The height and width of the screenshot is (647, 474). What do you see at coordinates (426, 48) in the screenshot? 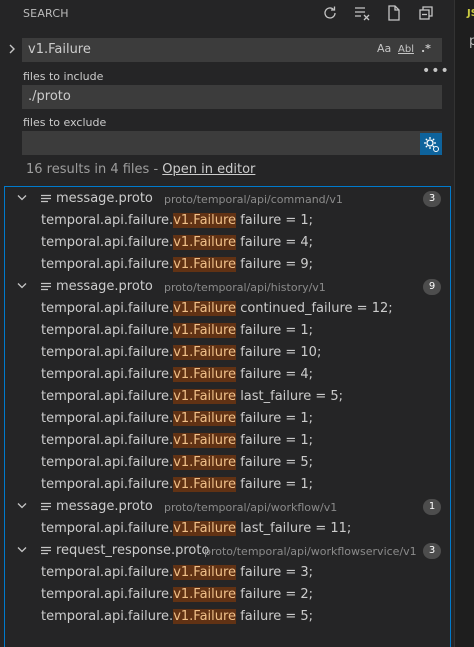
I see `use-regex-toggle: .*` at bounding box center [426, 48].